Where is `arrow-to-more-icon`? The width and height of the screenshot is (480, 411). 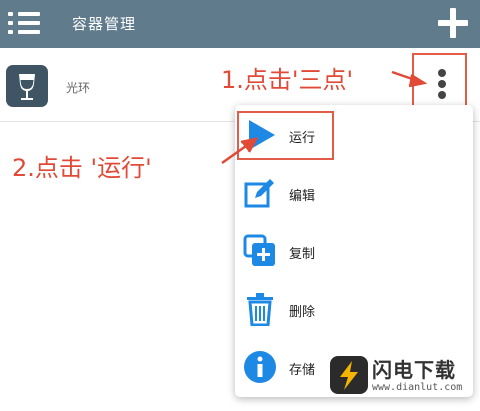
arrow-to-more-icon is located at coordinates (409, 79).